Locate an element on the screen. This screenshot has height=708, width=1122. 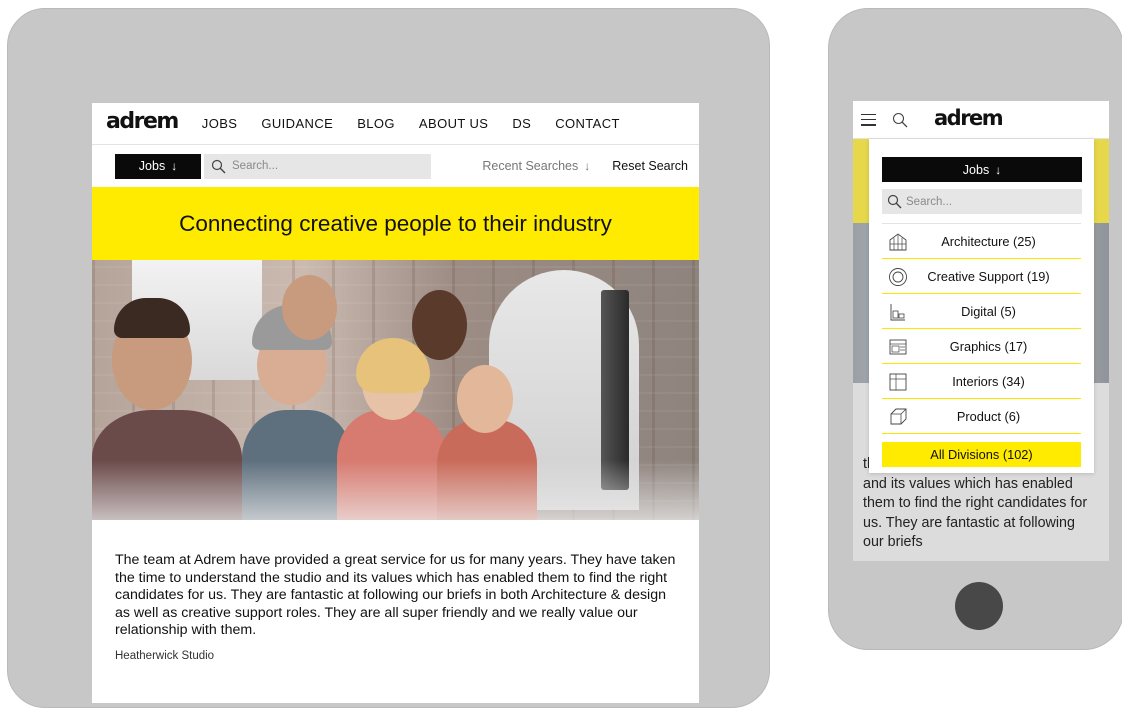
search-actions: Recent Searches ↓ Reset Search is located at coordinates (585, 166).